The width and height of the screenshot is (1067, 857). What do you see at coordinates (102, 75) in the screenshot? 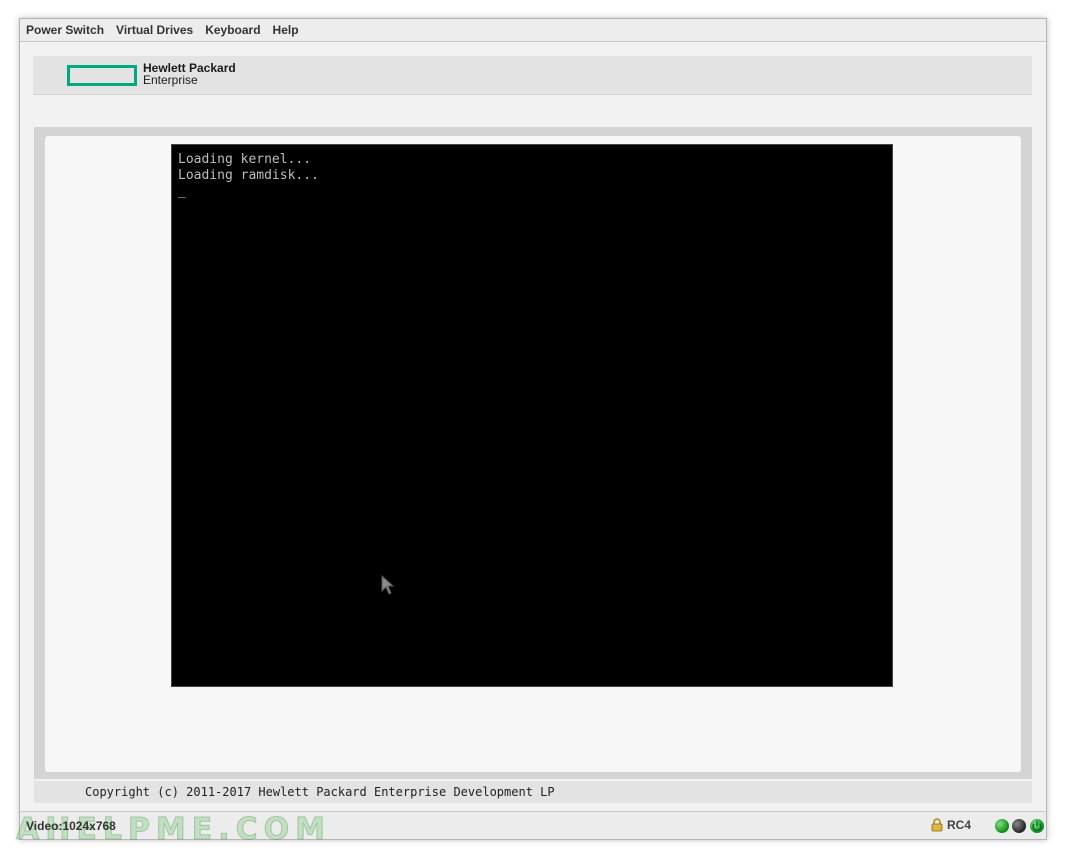
I see `hpe-logo-icon` at bounding box center [102, 75].